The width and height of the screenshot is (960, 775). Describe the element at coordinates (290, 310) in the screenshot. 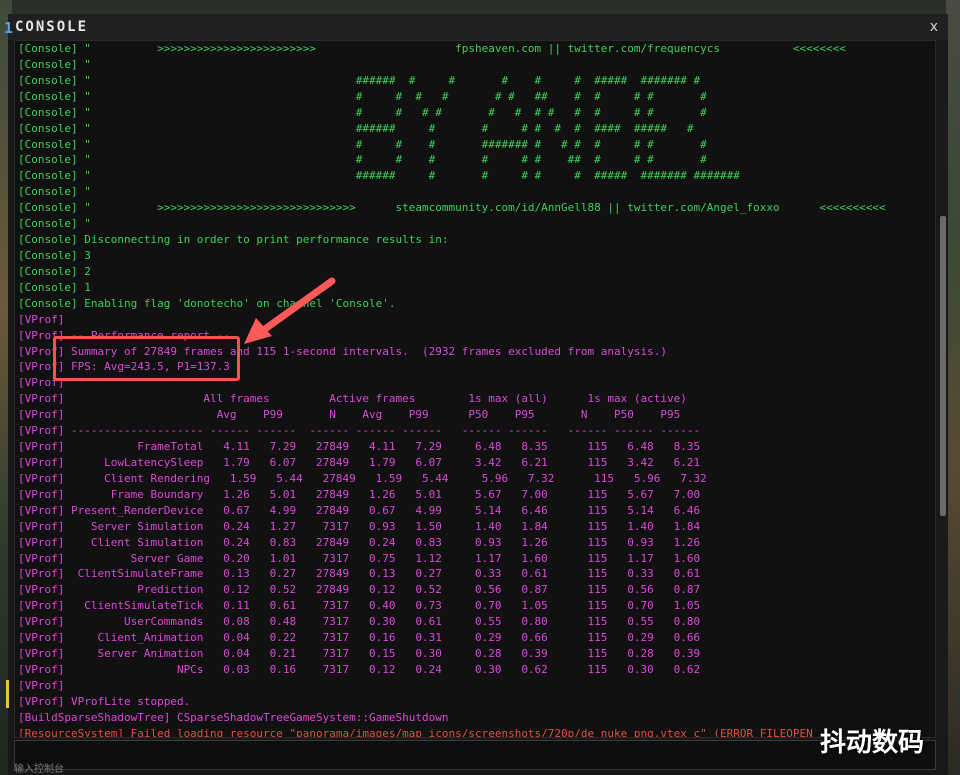

I see `annotation-arrow-icon` at that location.